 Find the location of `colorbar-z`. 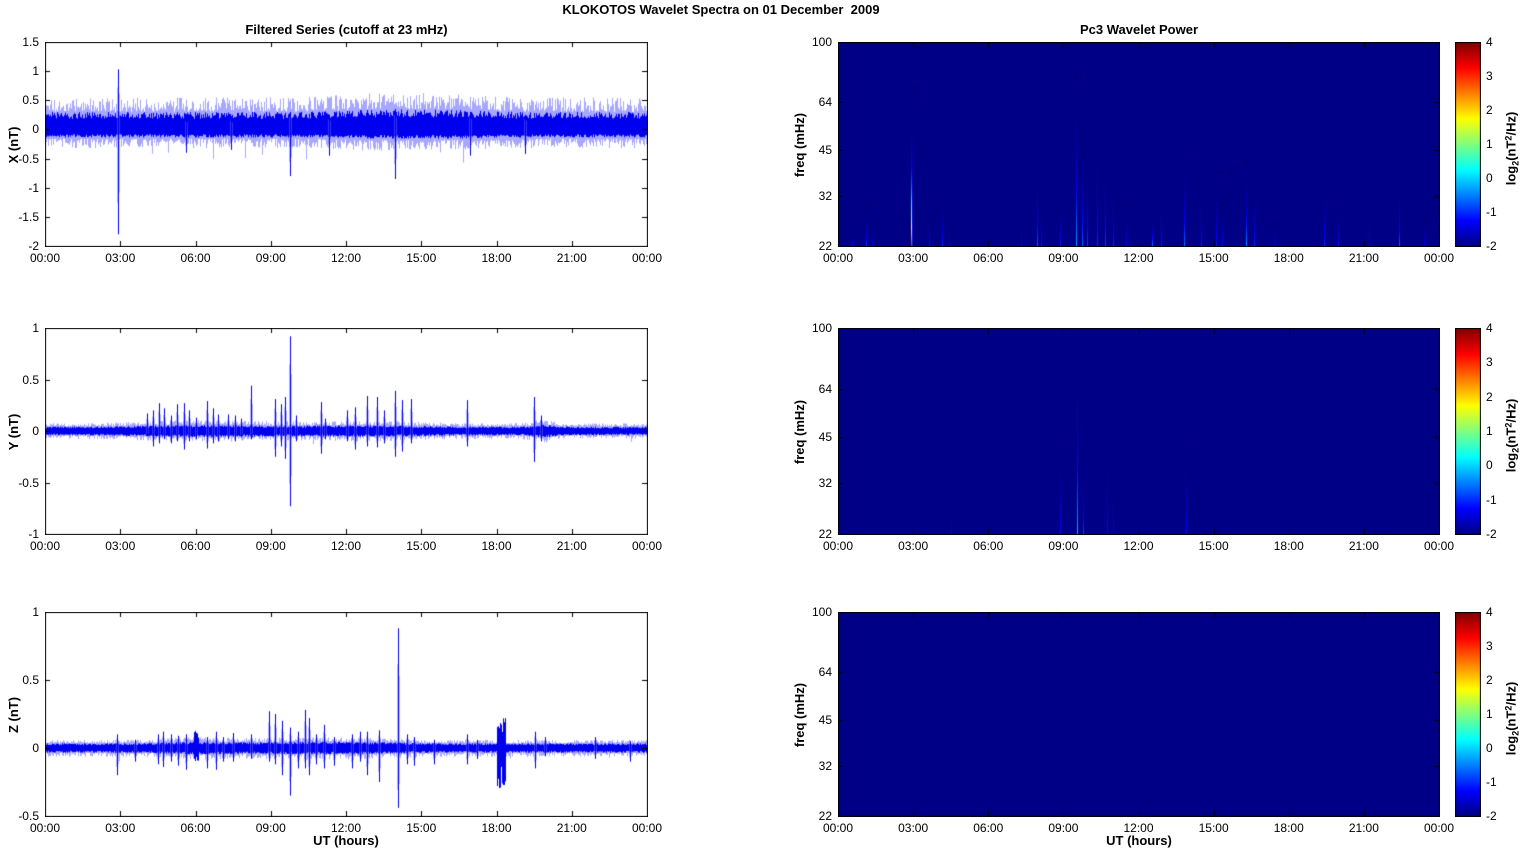

colorbar-z is located at coordinates (1468, 714).